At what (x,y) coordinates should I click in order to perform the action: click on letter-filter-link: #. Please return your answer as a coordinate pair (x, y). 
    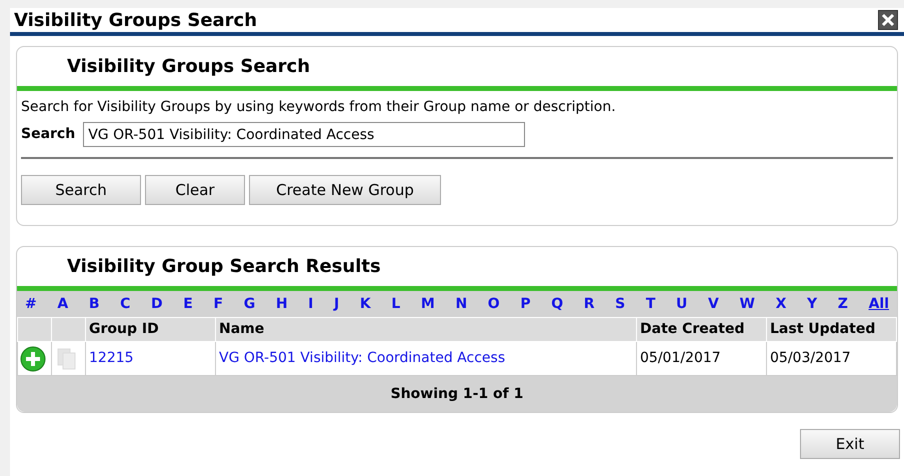
    Looking at the image, I should click on (31, 304).